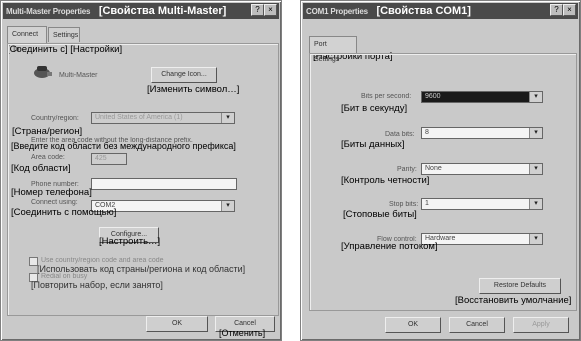 This screenshot has width=581, height=341. What do you see at coordinates (51, 192) in the screenshot?
I see `phone-annotation: [Номер телефона]` at bounding box center [51, 192].